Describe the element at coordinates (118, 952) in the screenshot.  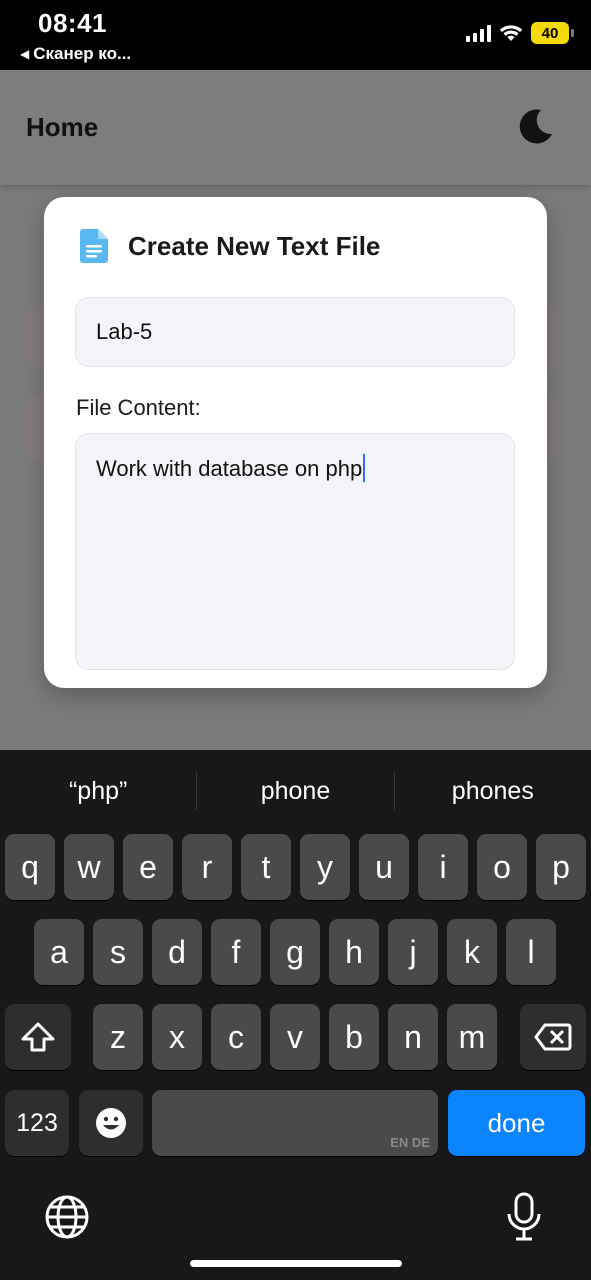
I see `key-s: s` at that location.